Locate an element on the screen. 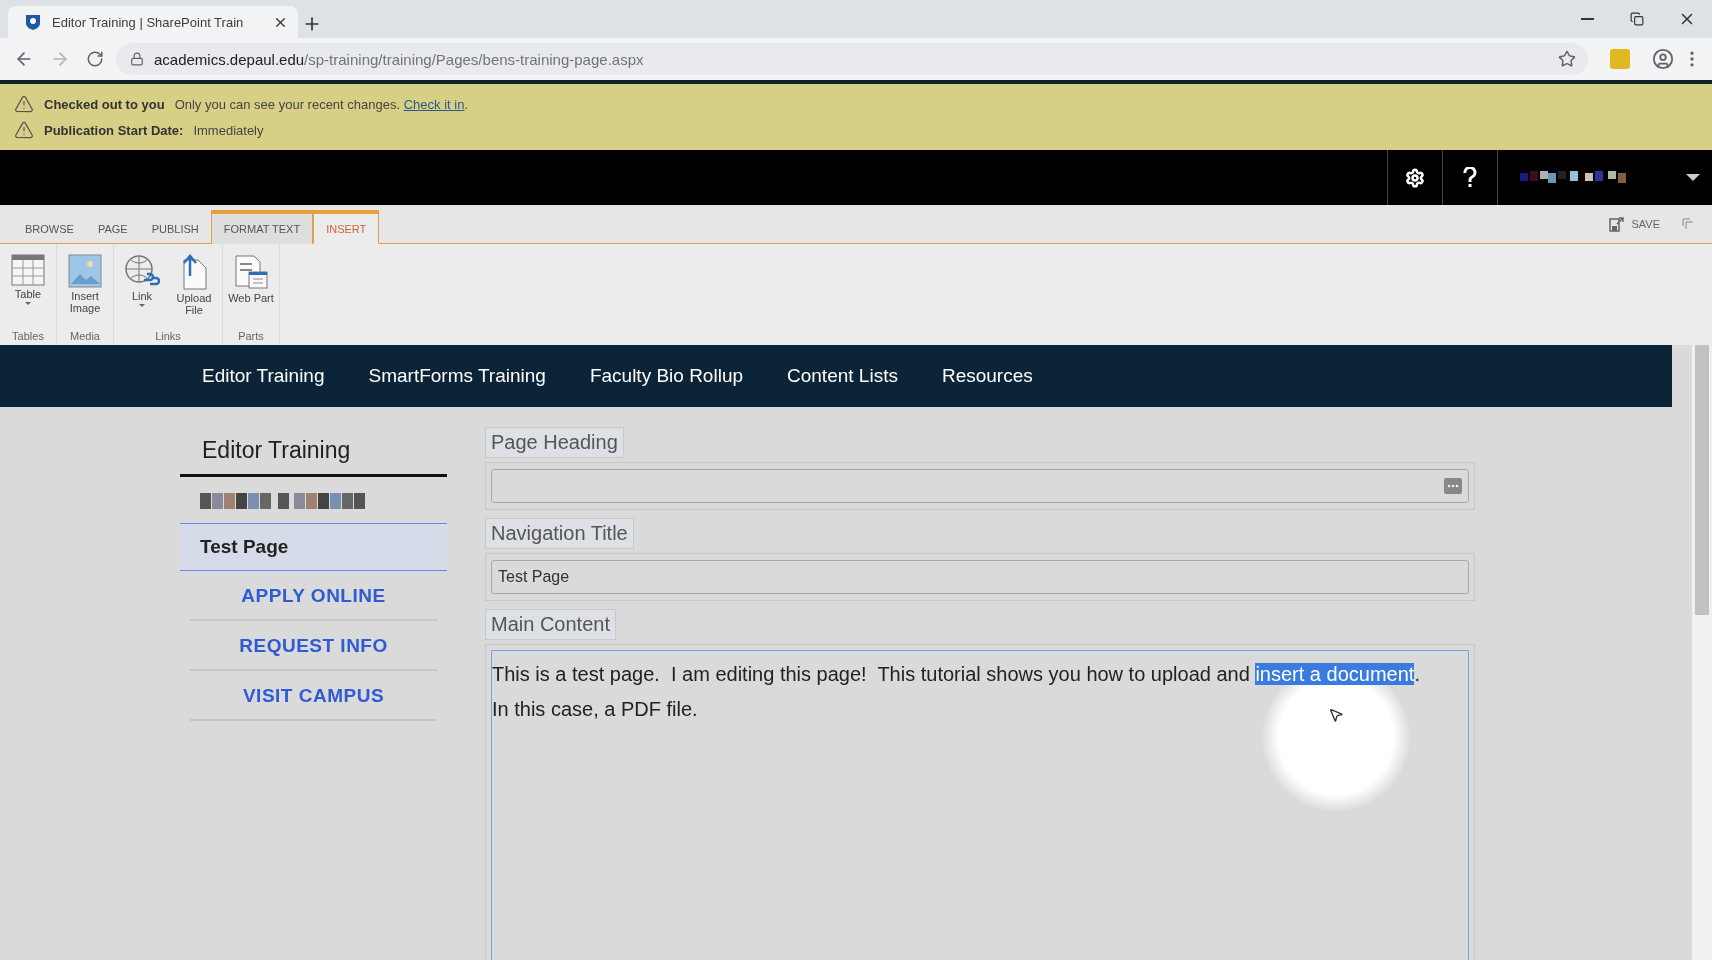  web-part-icon is located at coordinates (251, 272).